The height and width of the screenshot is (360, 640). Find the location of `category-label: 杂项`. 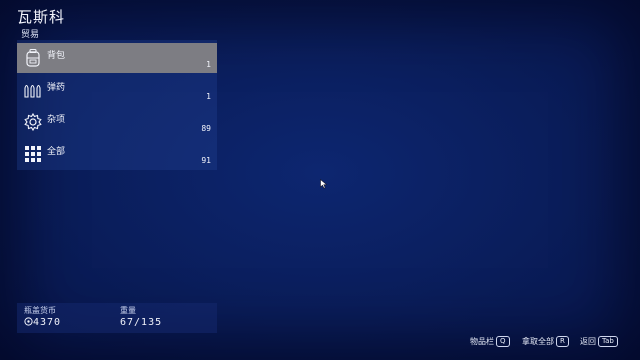

category-label: 杂项 is located at coordinates (56, 120).